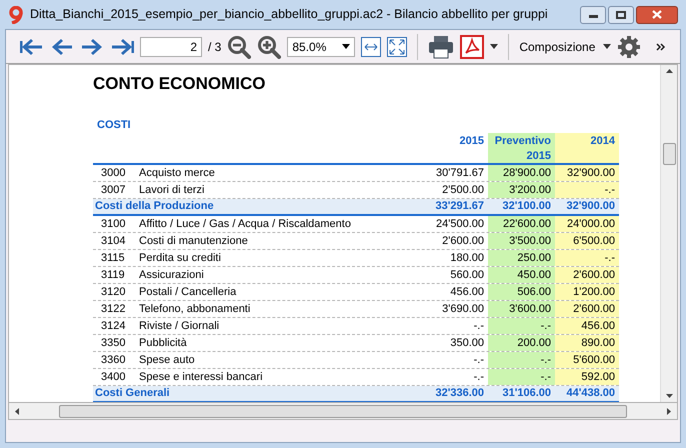  I want to click on account-description: Riviste / Giornali, so click(179, 326).